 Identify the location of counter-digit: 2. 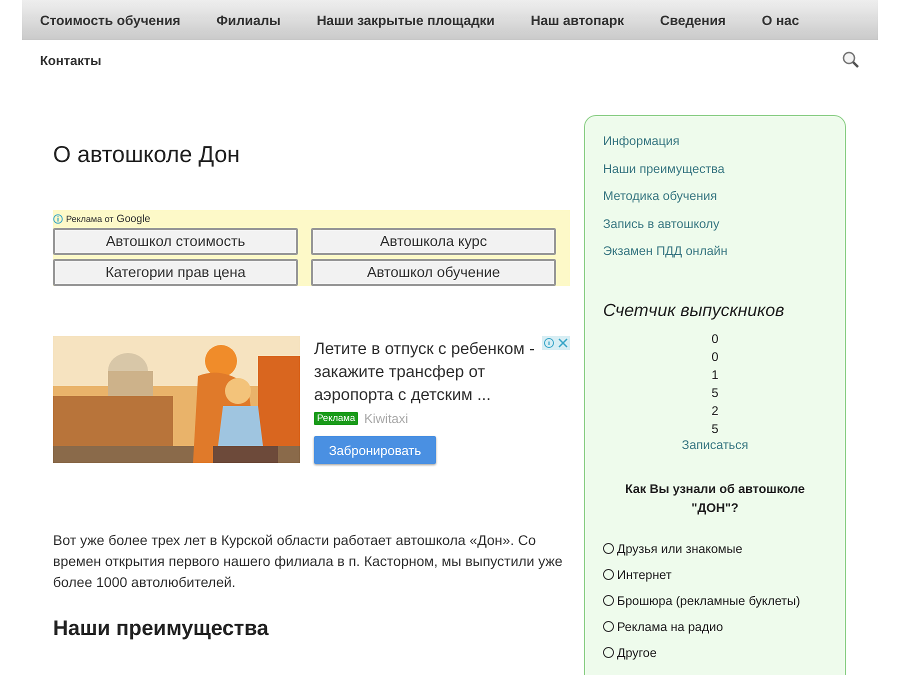
(715, 411).